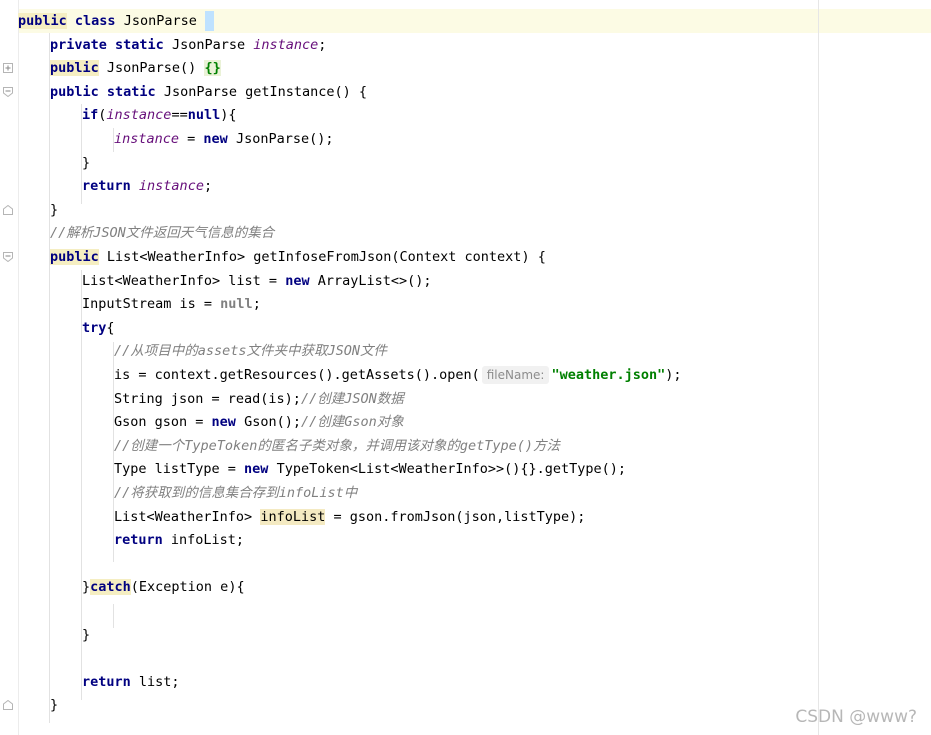 Image resolution: width=931 pixels, height=735 pixels. What do you see at coordinates (208, 44) in the screenshot?
I see `code-token: JsonParse` at bounding box center [208, 44].